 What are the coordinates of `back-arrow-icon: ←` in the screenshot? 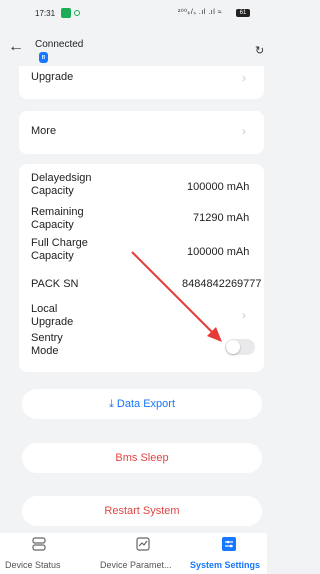 It's located at (16, 47).